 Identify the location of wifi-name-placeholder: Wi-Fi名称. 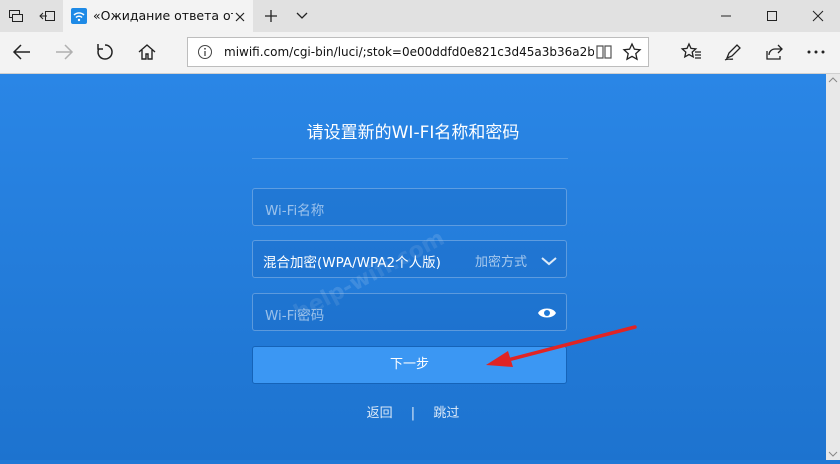
(295, 211).